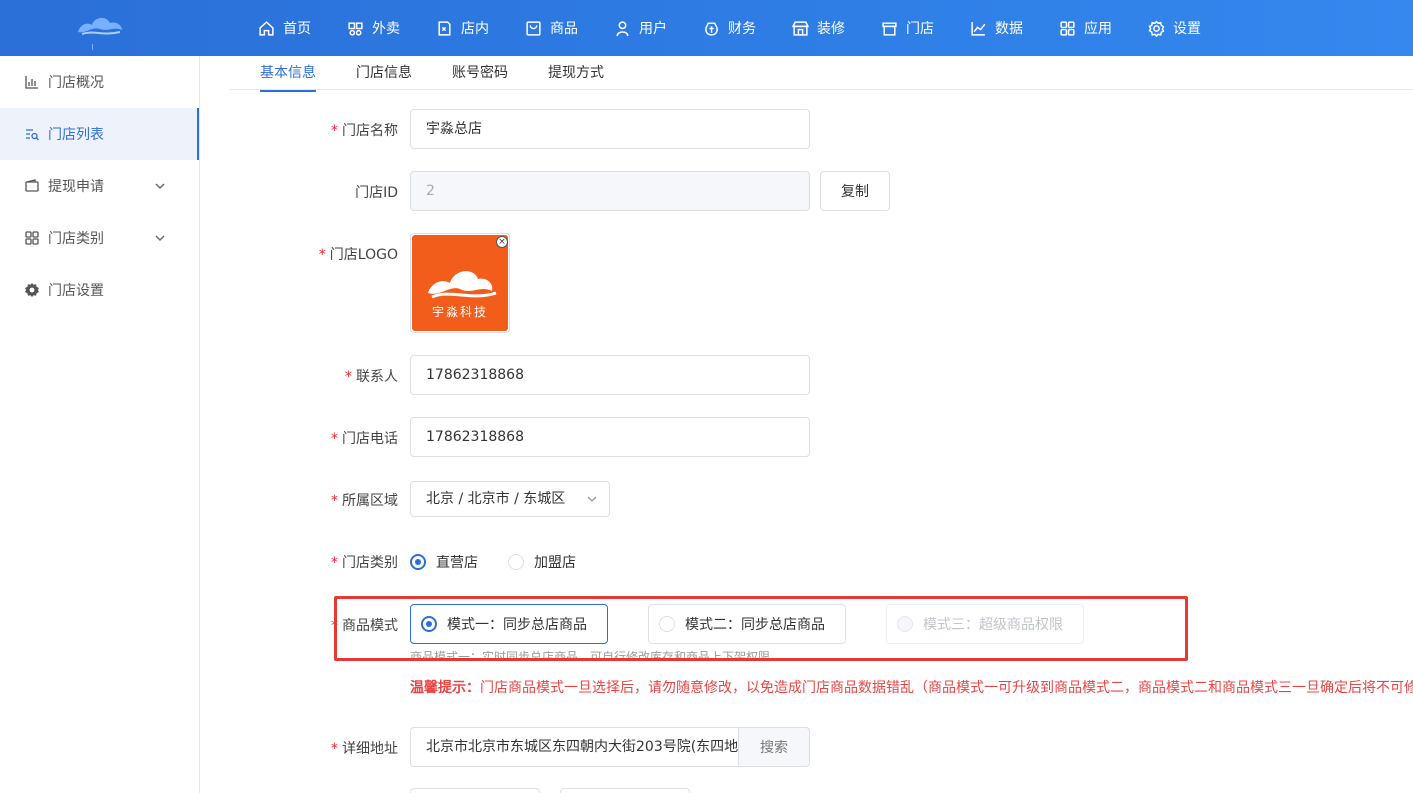 This screenshot has height=793, width=1413. I want to click on remove-logo-icon: ×, so click(502, 242).